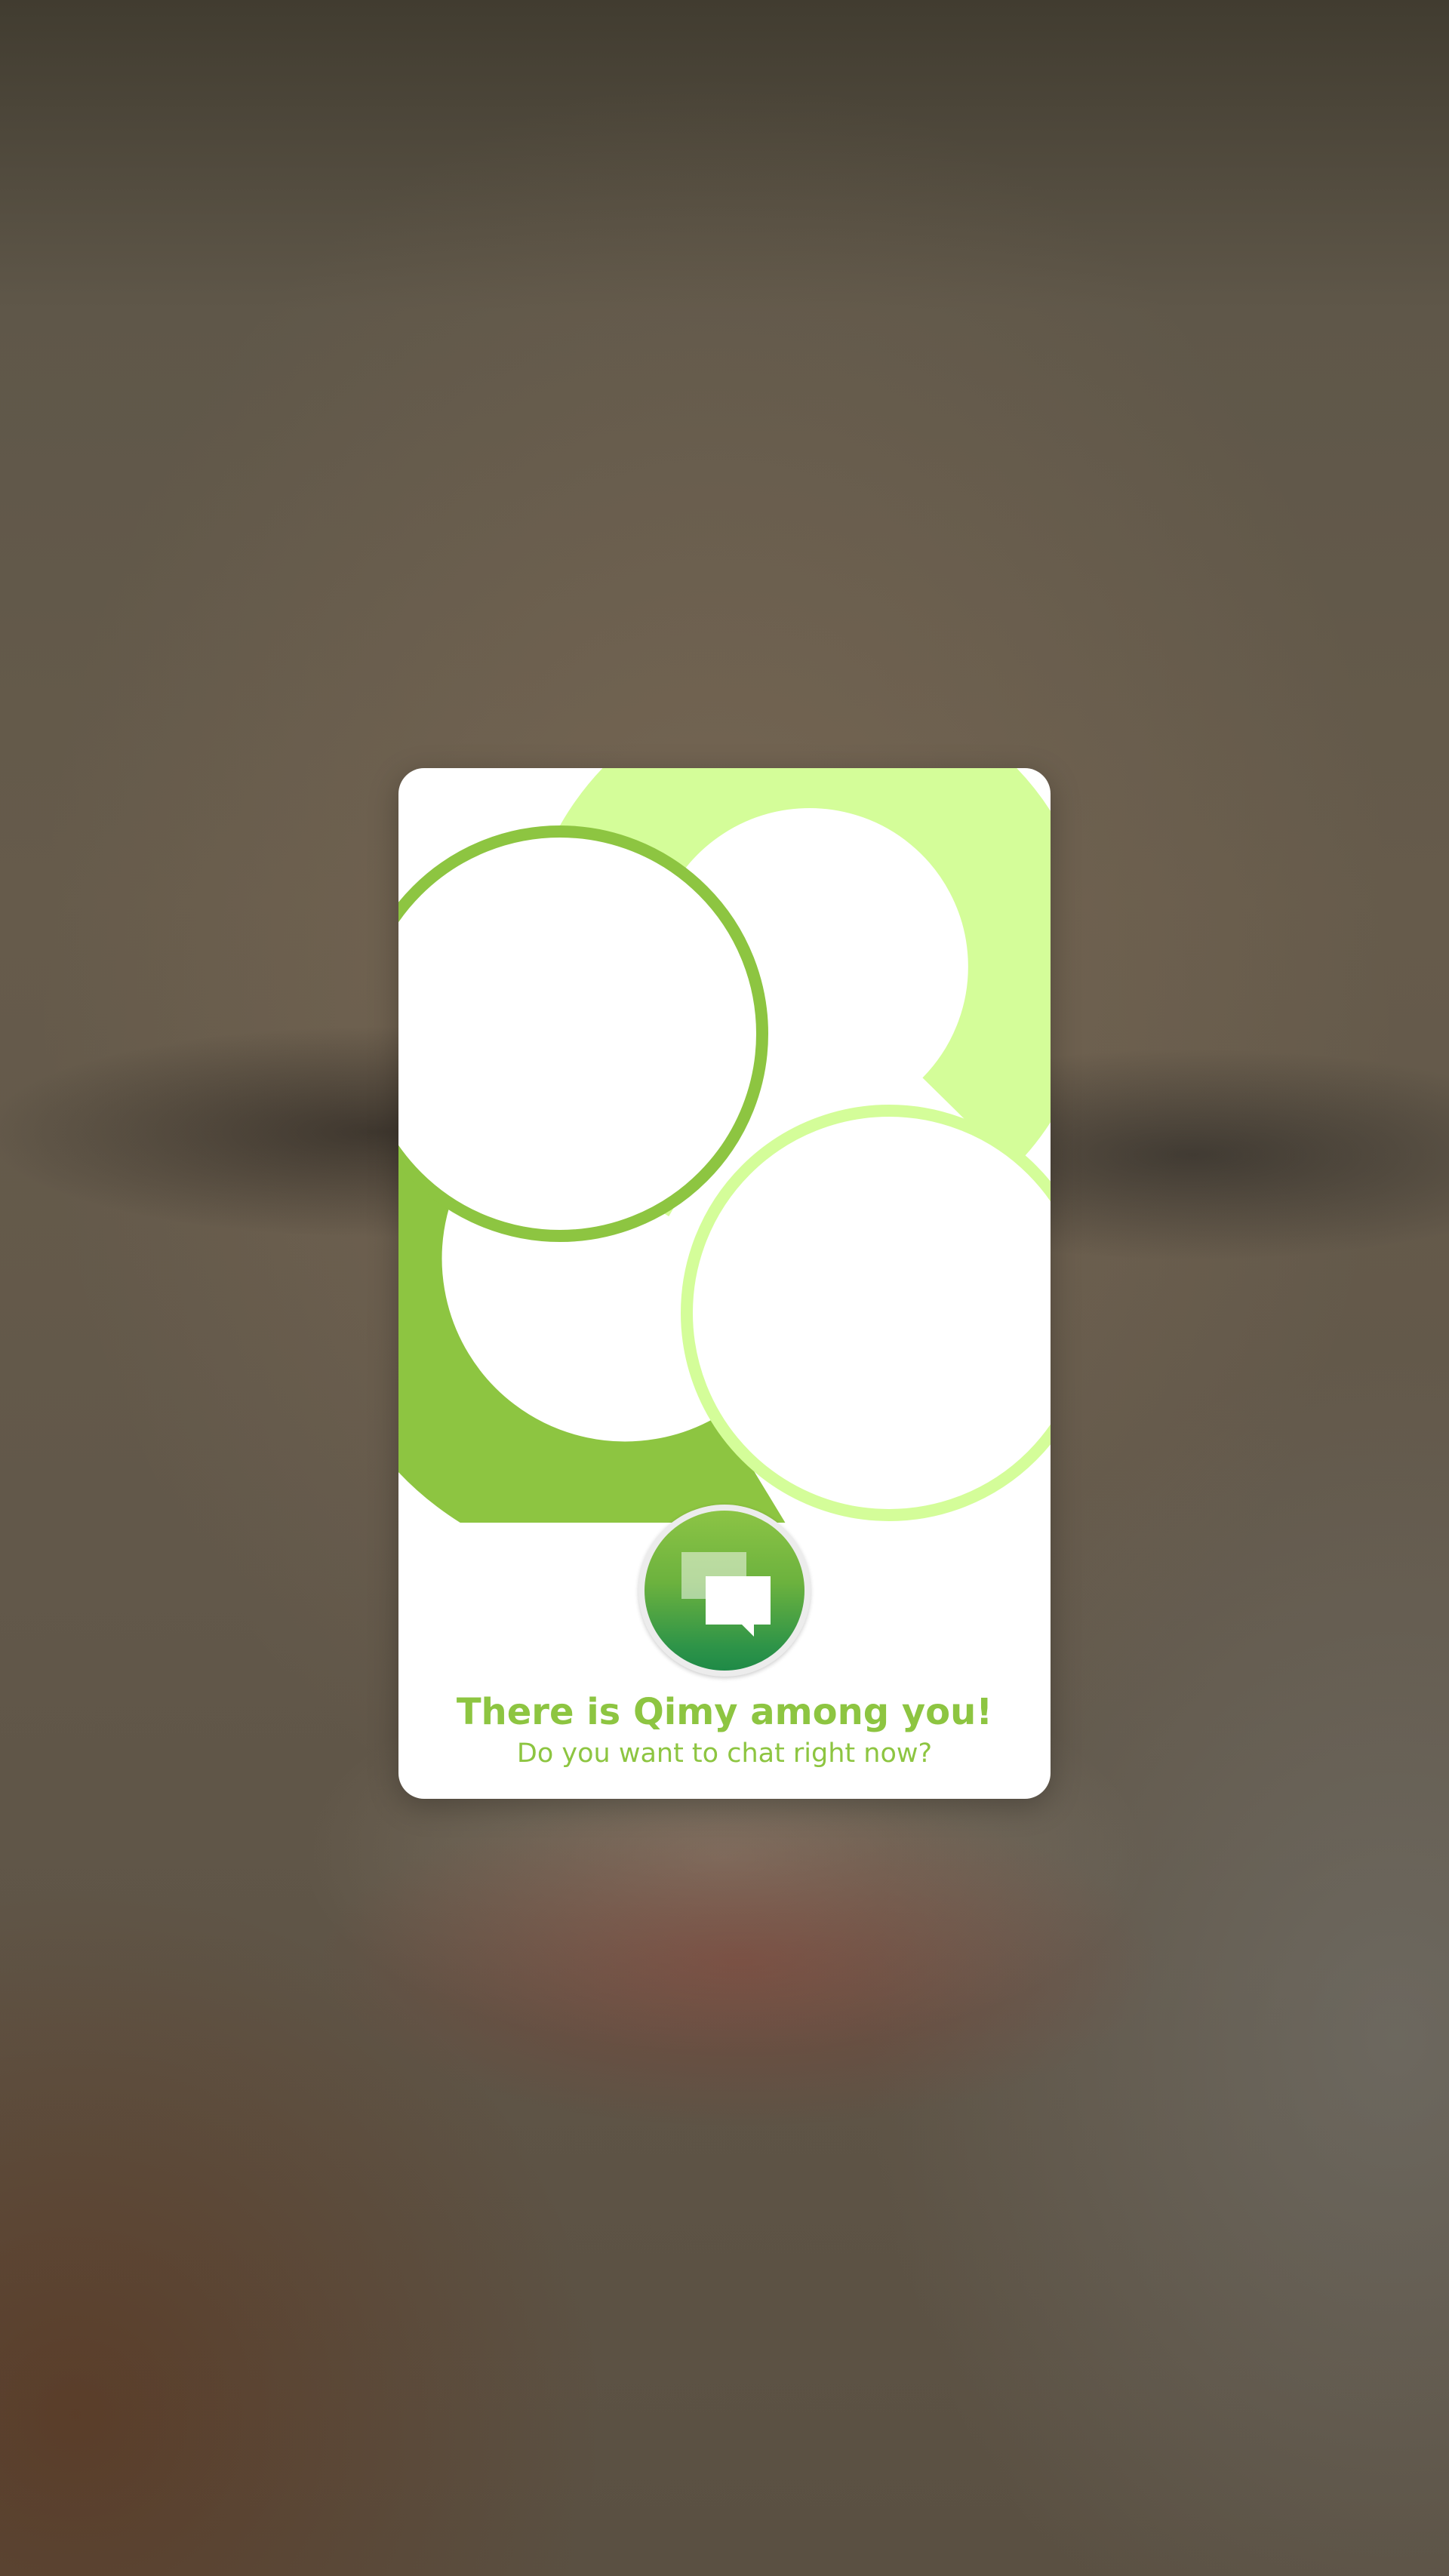 Image resolution: width=1449 pixels, height=2576 pixels. I want to click on chat-bubbles-icon, so click(726, 1594).